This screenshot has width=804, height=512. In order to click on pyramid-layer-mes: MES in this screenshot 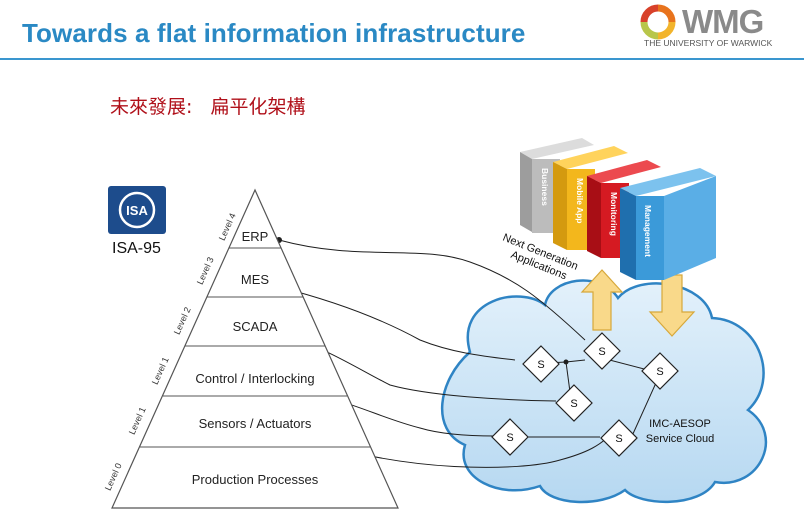, I will do `click(255, 279)`.